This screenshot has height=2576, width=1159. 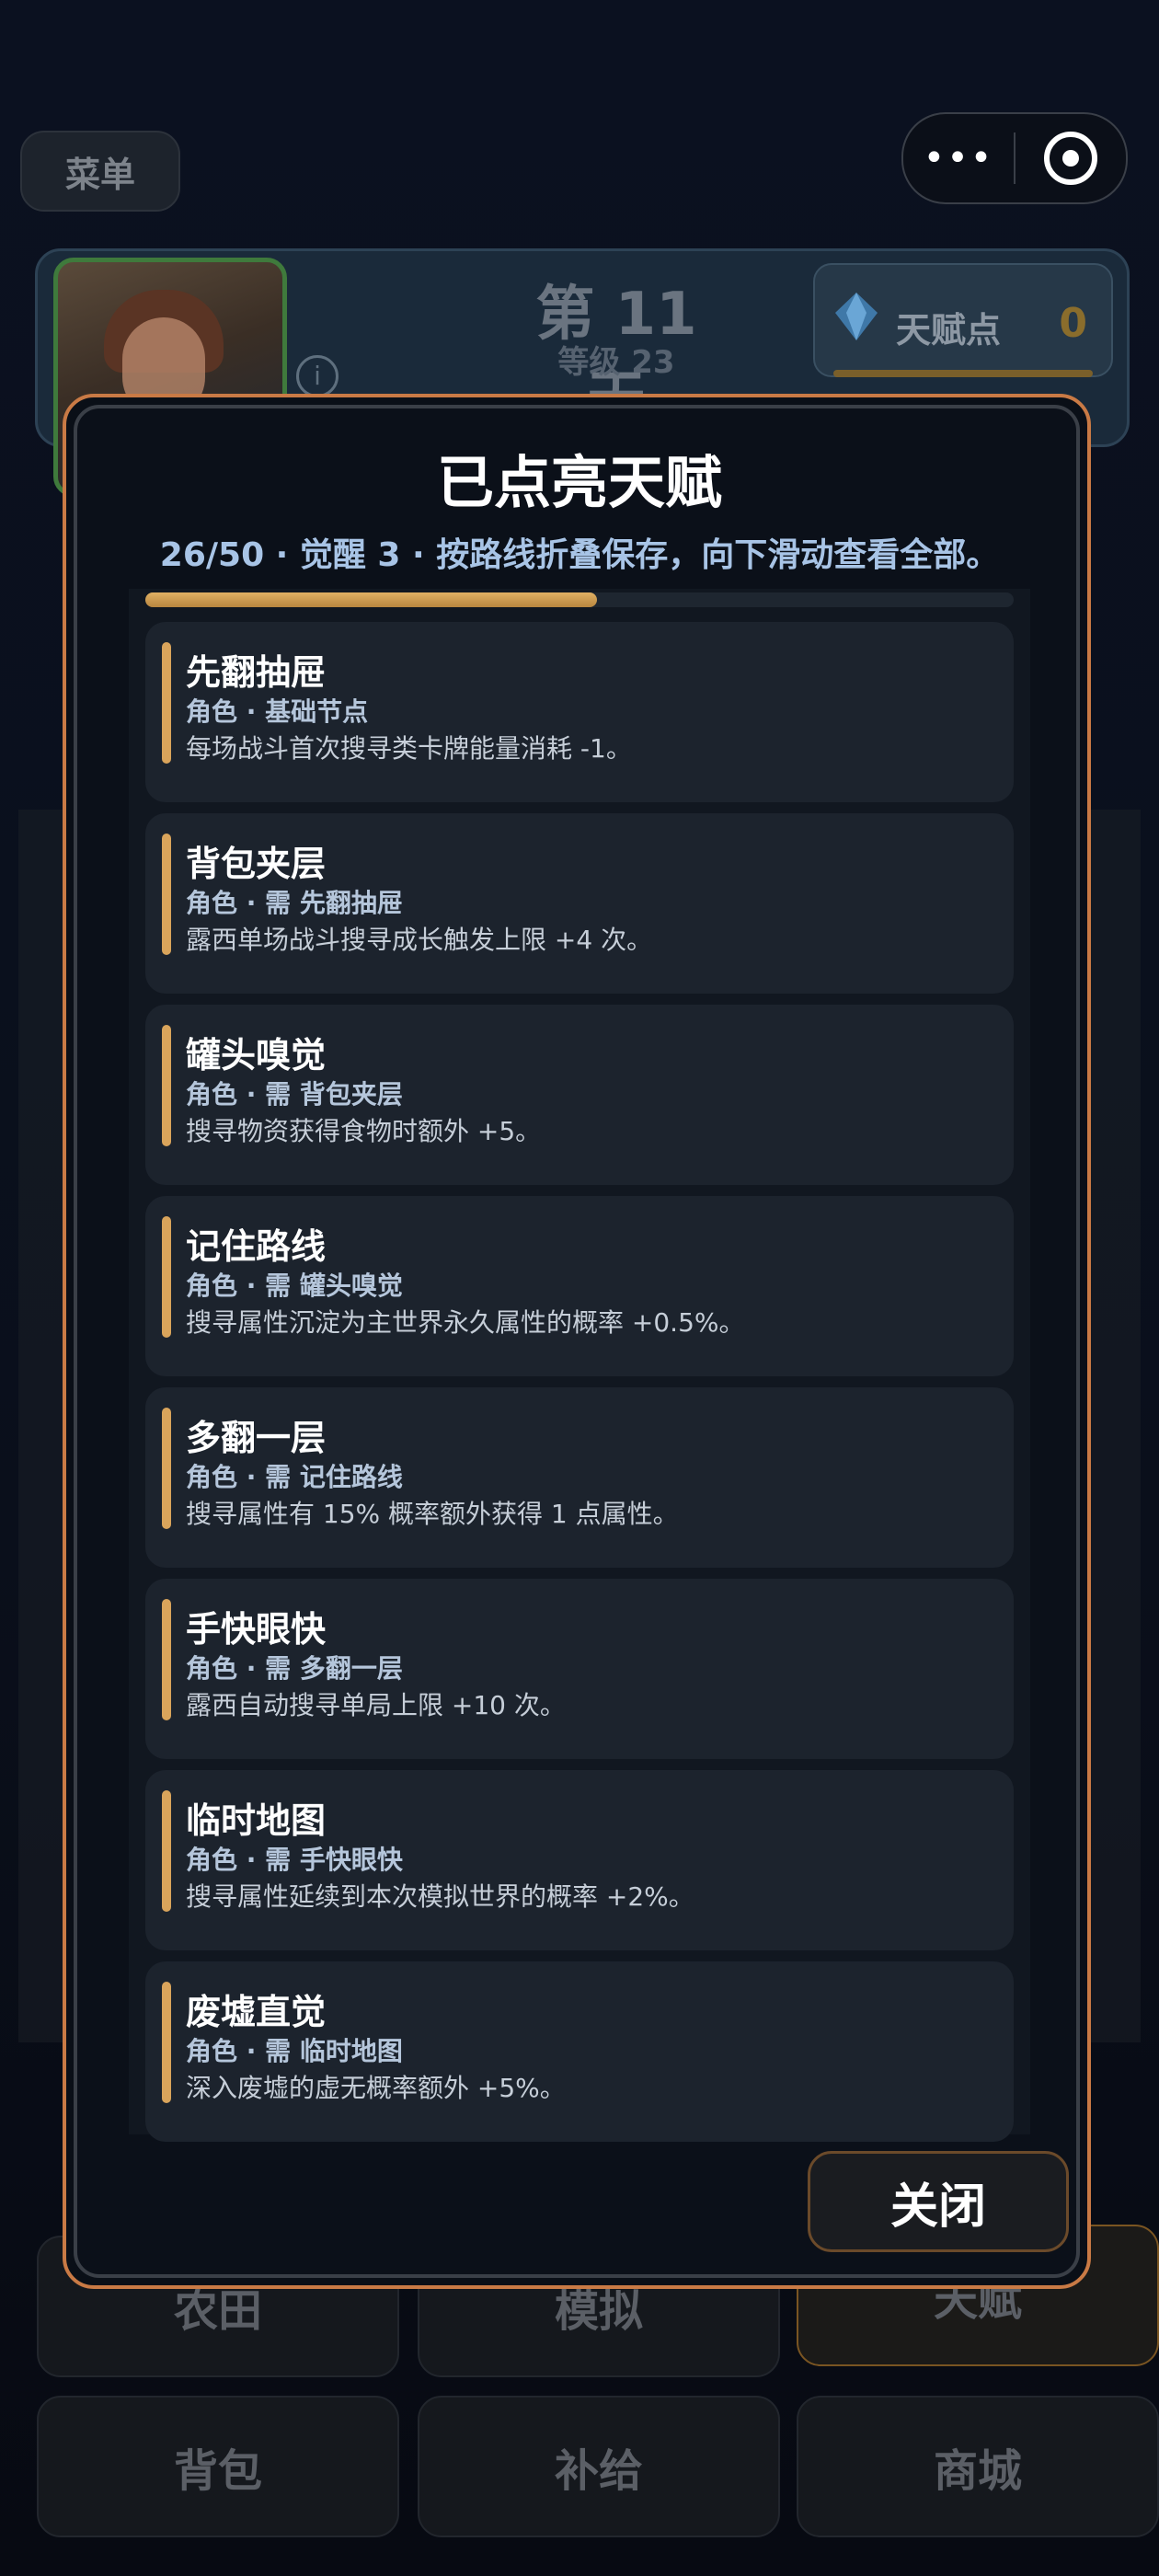 What do you see at coordinates (294, 903) in the screenshot?
I see `talent-meta: 角色 · 需 先翻抽屉` at bounding box center [294, 903].